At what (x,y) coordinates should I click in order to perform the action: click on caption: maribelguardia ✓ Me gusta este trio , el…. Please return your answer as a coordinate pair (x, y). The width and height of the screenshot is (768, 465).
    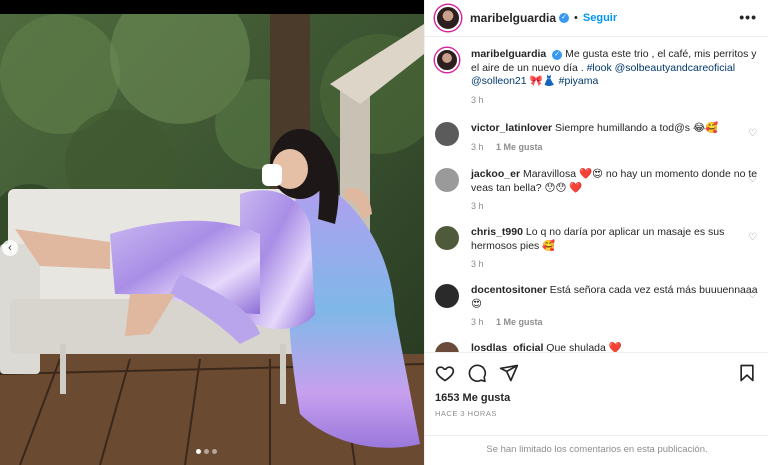
    Looking at the image, I should click on (598, 76).